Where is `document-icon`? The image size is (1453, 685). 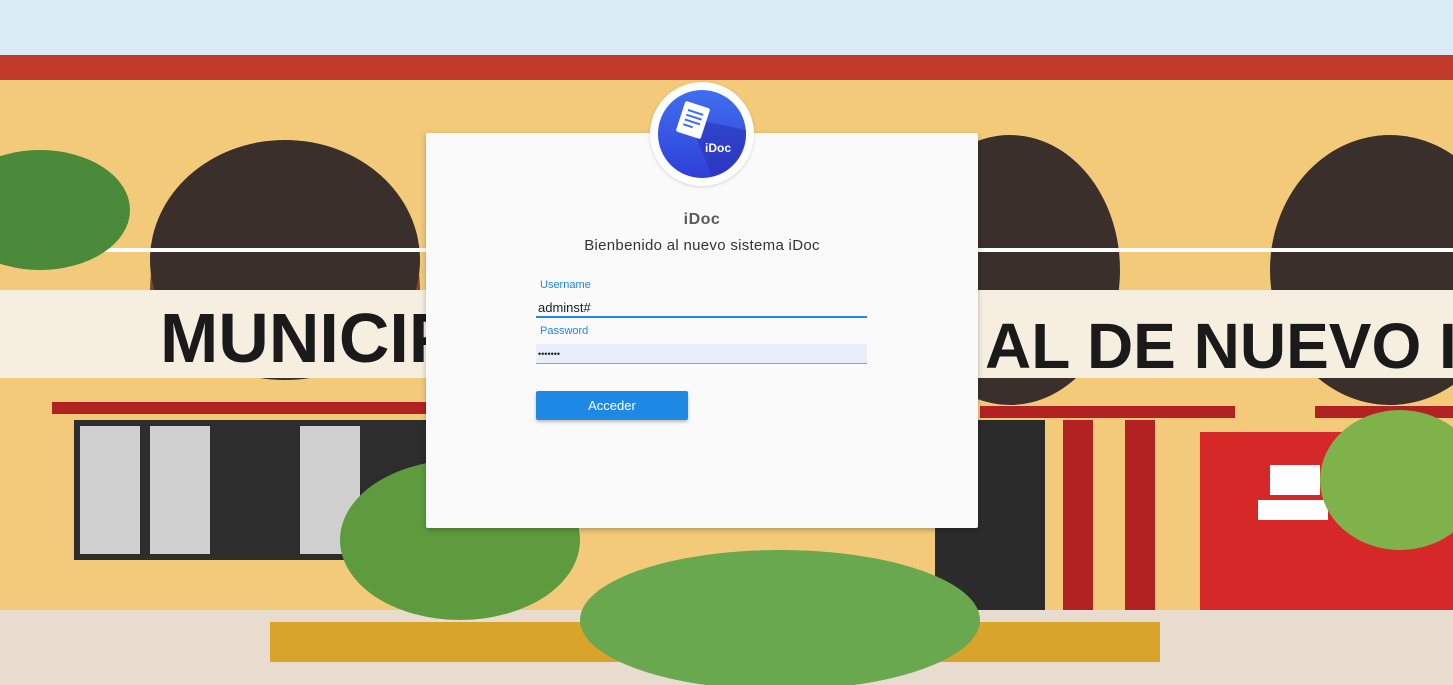 document-icon is located at coordinates (711, 139).